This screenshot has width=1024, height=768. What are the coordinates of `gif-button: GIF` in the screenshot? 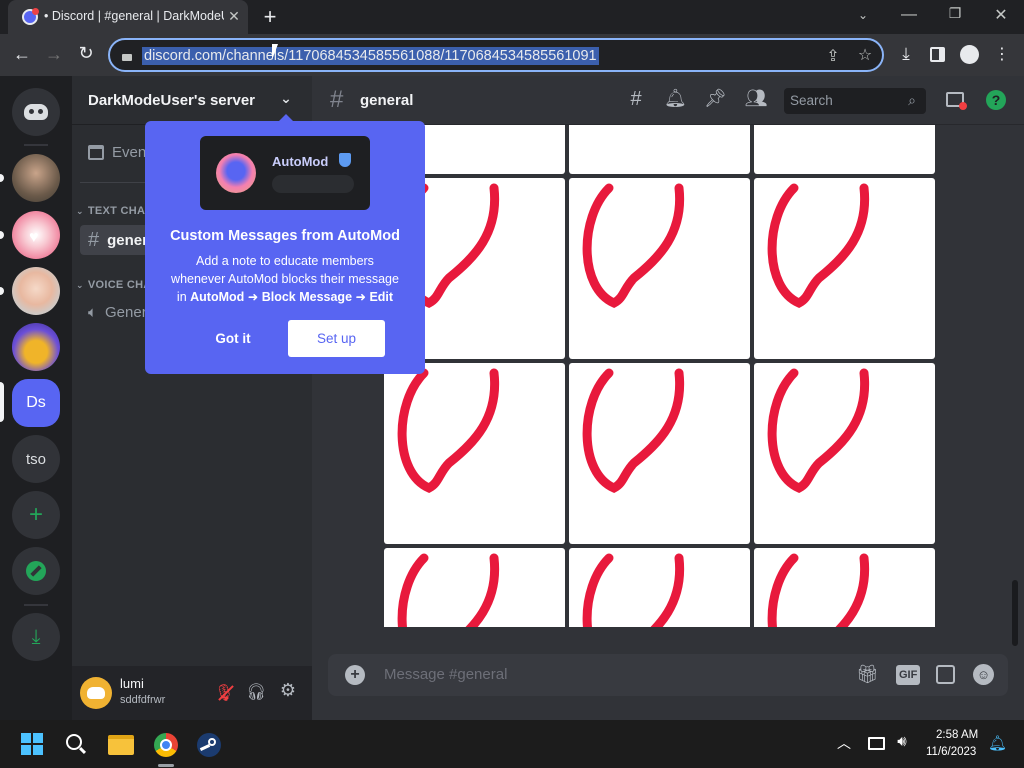 It's located at (908, 675).